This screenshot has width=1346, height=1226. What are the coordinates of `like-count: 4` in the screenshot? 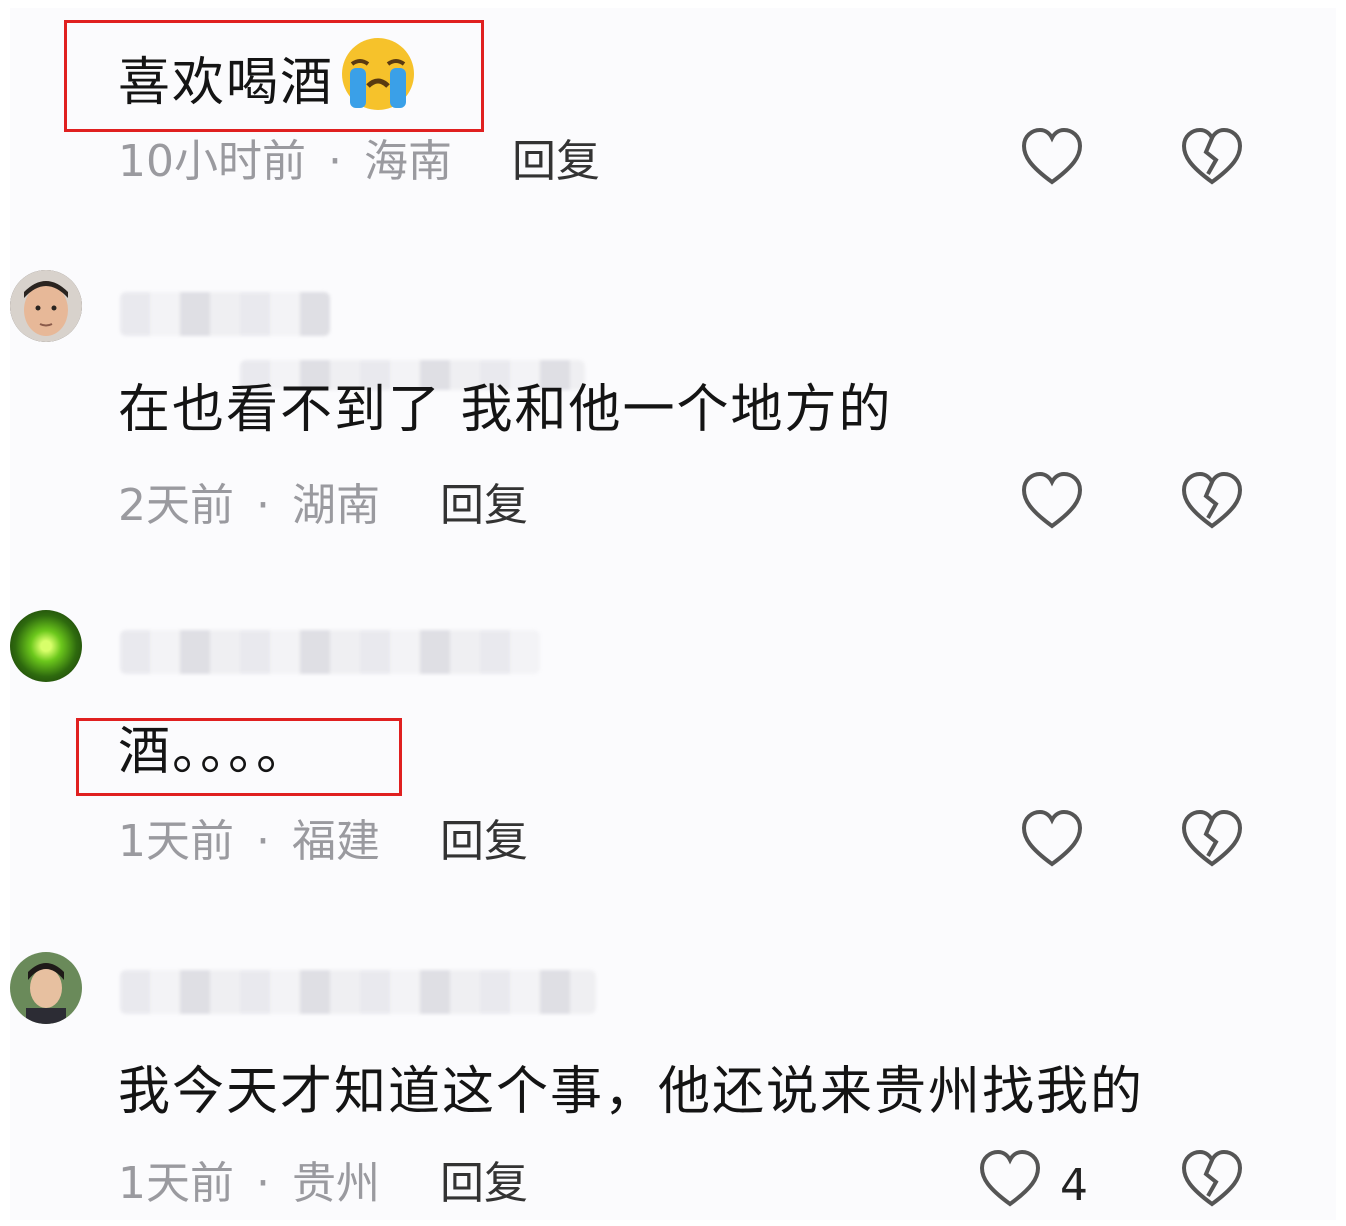 It's located at (1074, 1185).